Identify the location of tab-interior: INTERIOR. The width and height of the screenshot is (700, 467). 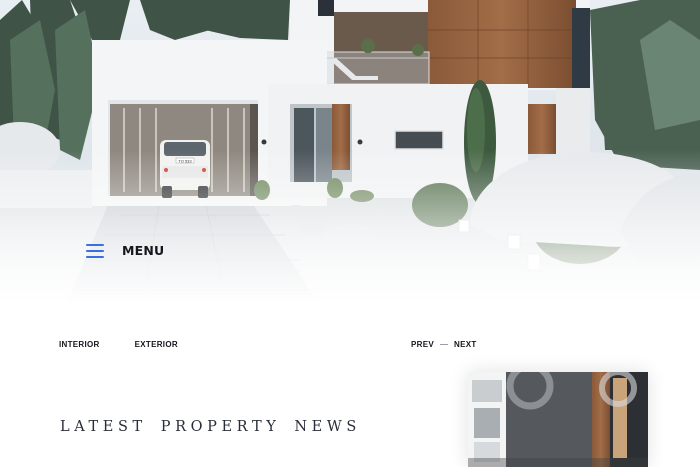
(79, 344).